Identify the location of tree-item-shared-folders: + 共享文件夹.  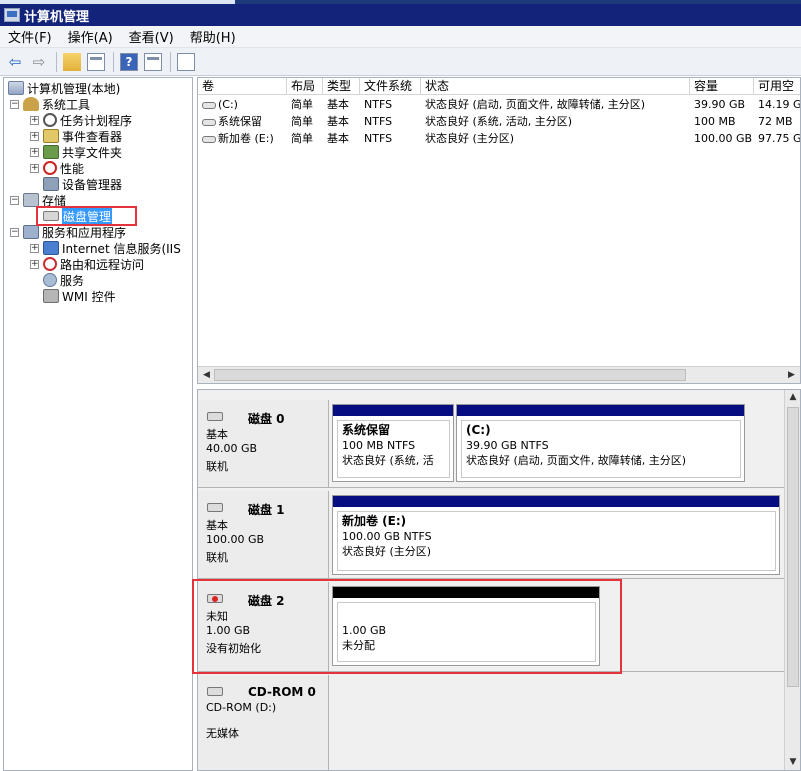
(76, 152).